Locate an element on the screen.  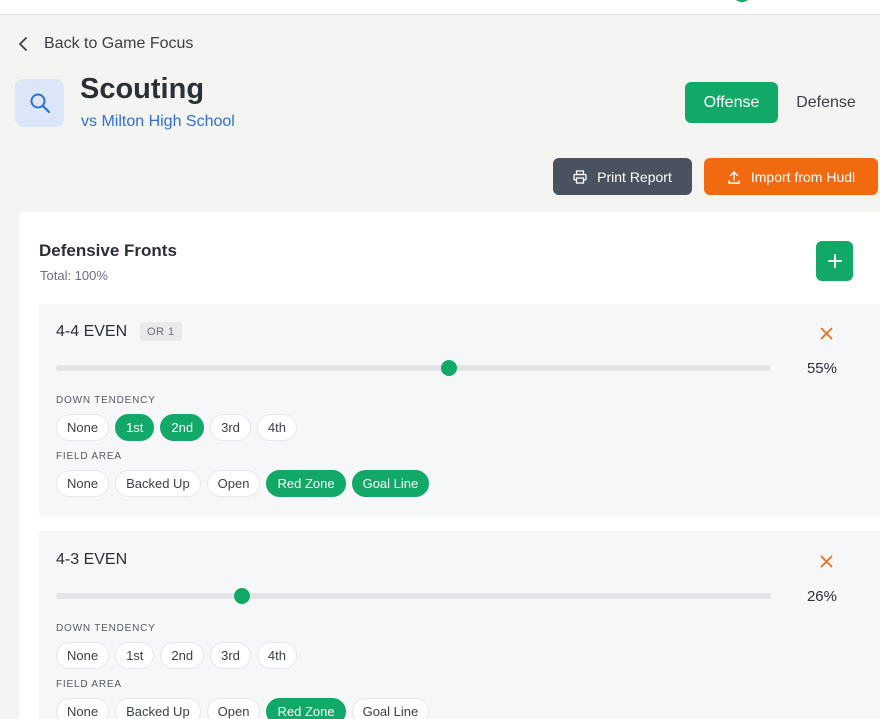
print-report-button: Print Report is located at coordinates (622, 176).